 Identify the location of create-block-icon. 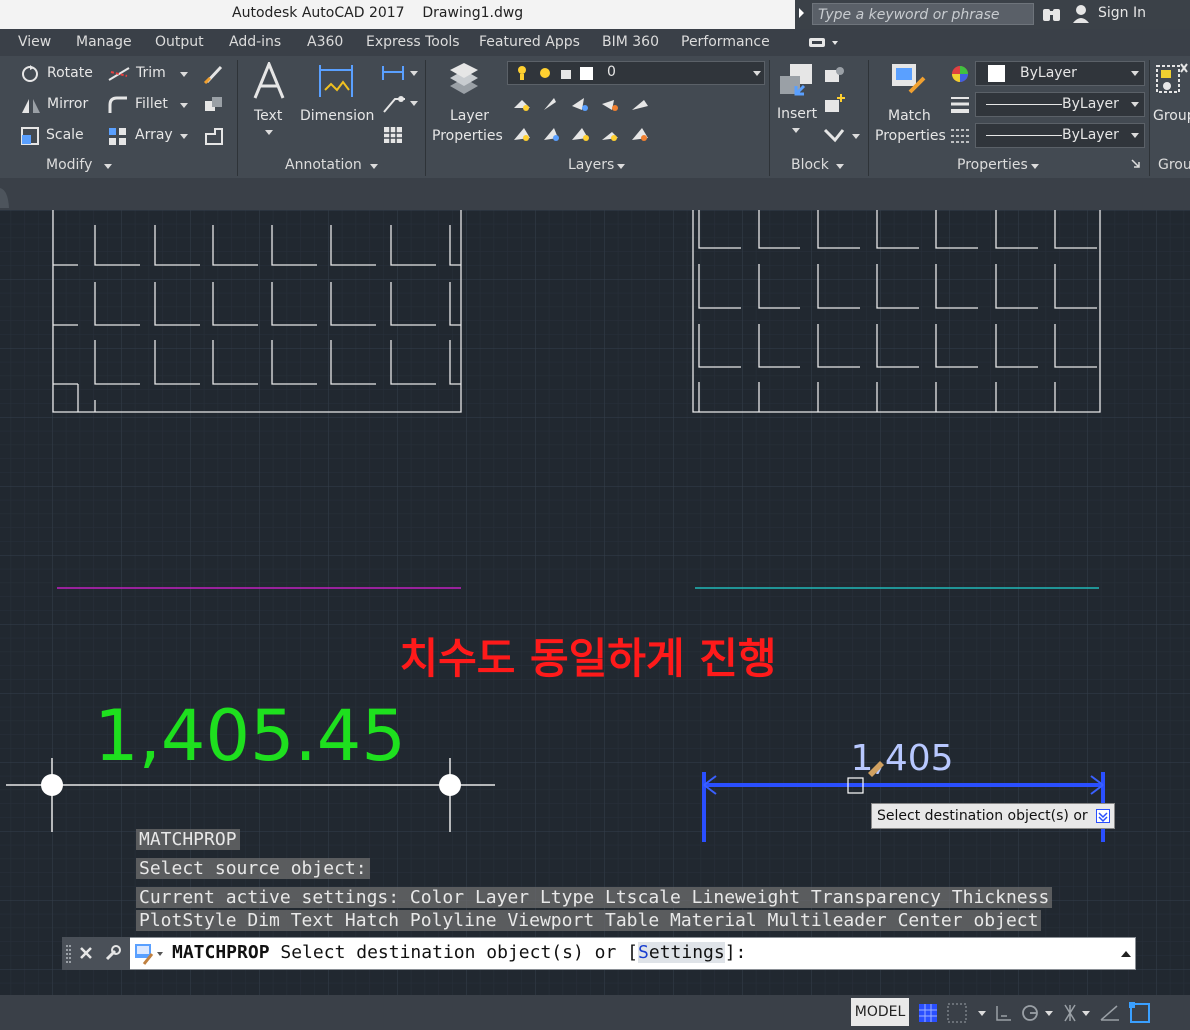
(835, 74).